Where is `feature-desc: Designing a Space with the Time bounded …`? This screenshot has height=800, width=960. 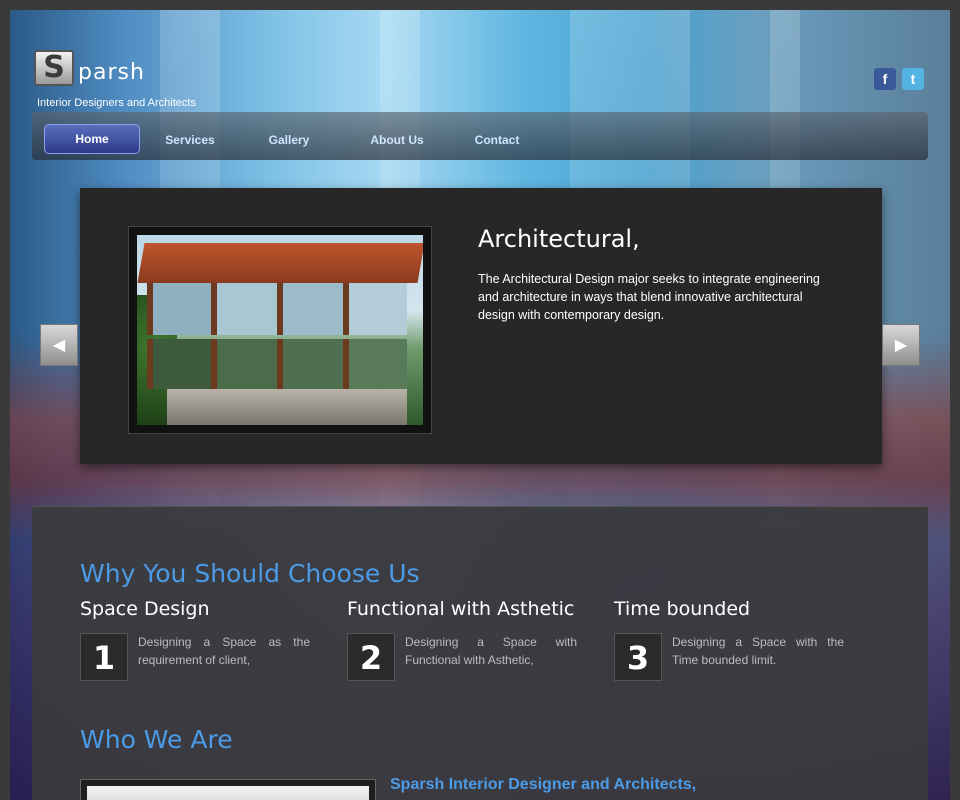
feature-desc: Designing a Space with the Time bounded … is located at coordinates (758, 651).